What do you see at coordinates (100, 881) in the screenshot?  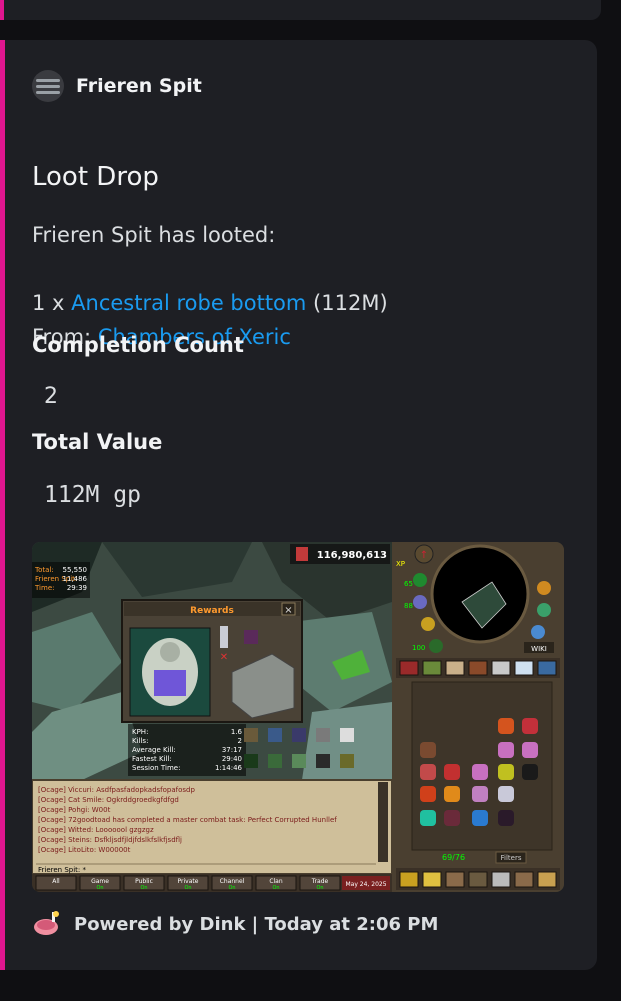 I see `chat-tab-label: Game` at bounding box center [100, 881].